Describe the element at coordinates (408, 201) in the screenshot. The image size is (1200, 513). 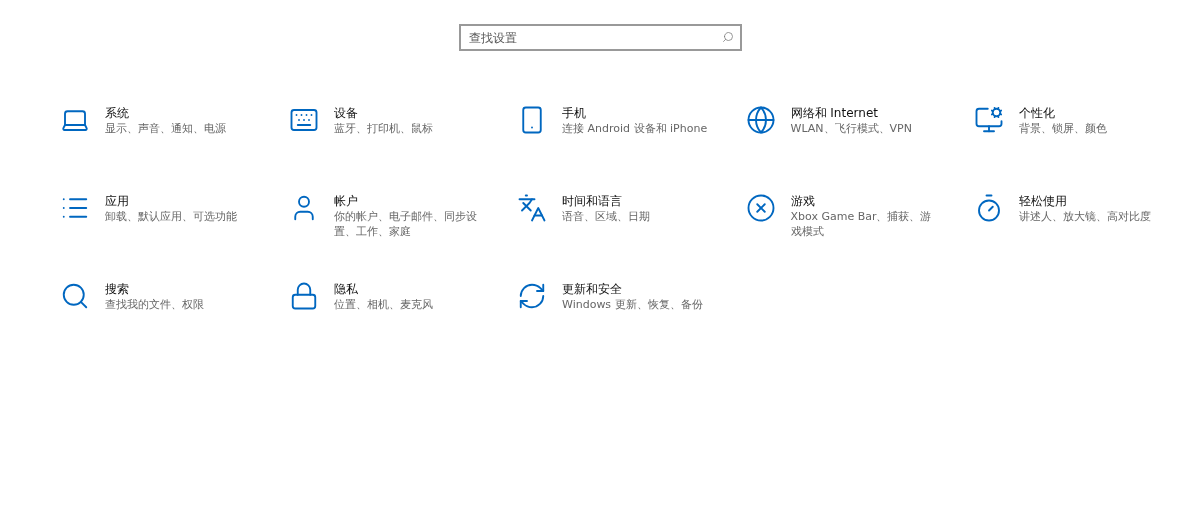
I see `tile-title: 帐户` at that location.